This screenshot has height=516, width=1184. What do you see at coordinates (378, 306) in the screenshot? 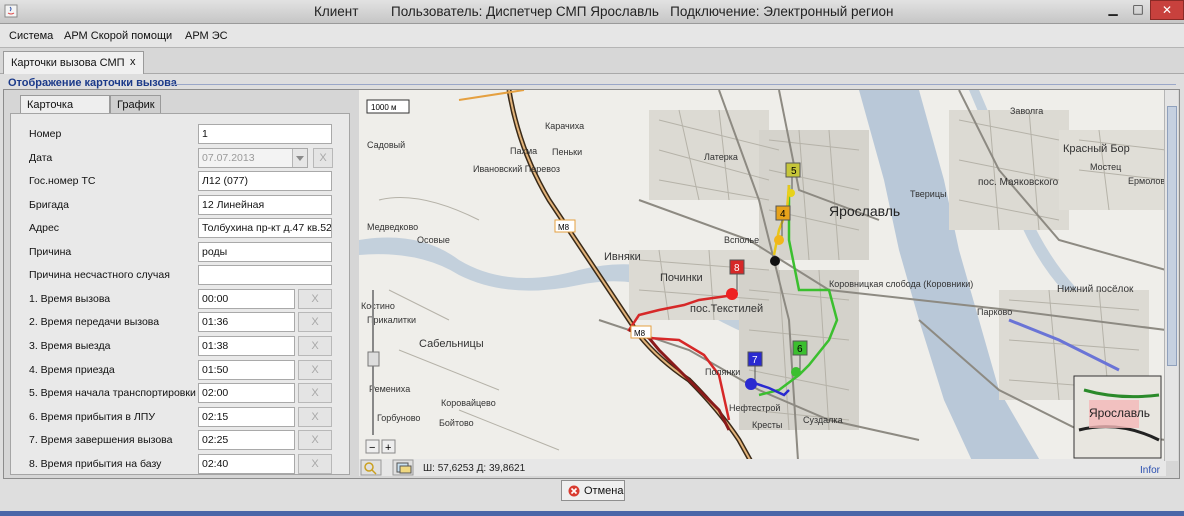
I see `place-label: Костино` at bounding box center [378, 306].